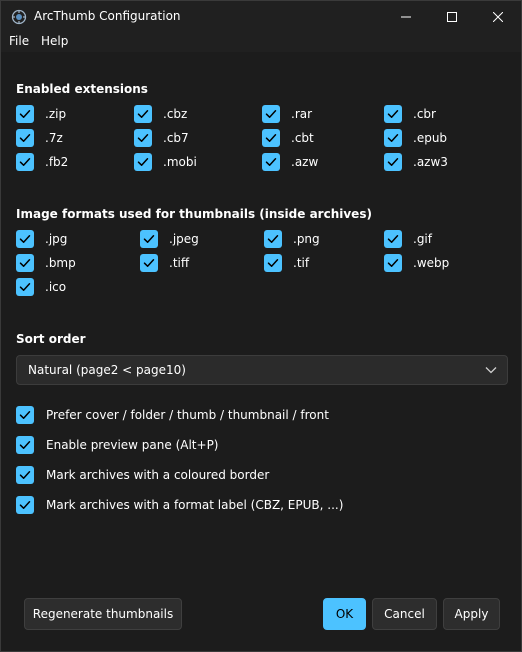  What do you see at coordinates (305, 162) in the screenshot?
I see `checkbox-label: .azw` at bounding box center [305, 162].